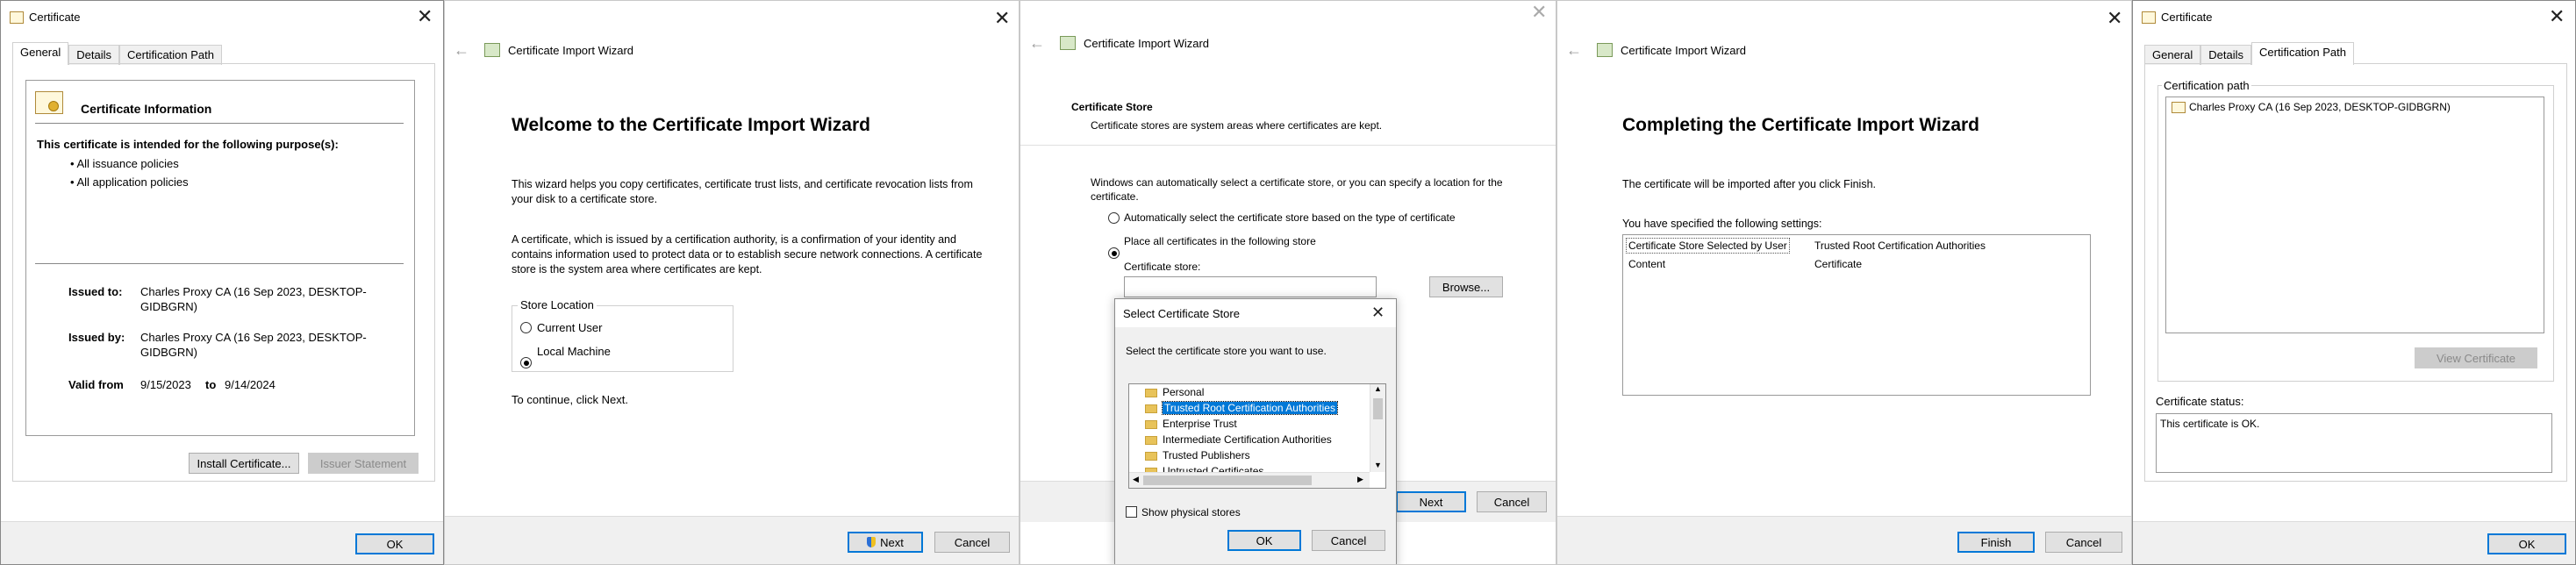 The height and width of the screenshot is (565, 2576). What do you see at coordinates (1360, 479) in the screenshot?
I see `scroll-right-icon: ▶` at bounding box center [1360, 479].